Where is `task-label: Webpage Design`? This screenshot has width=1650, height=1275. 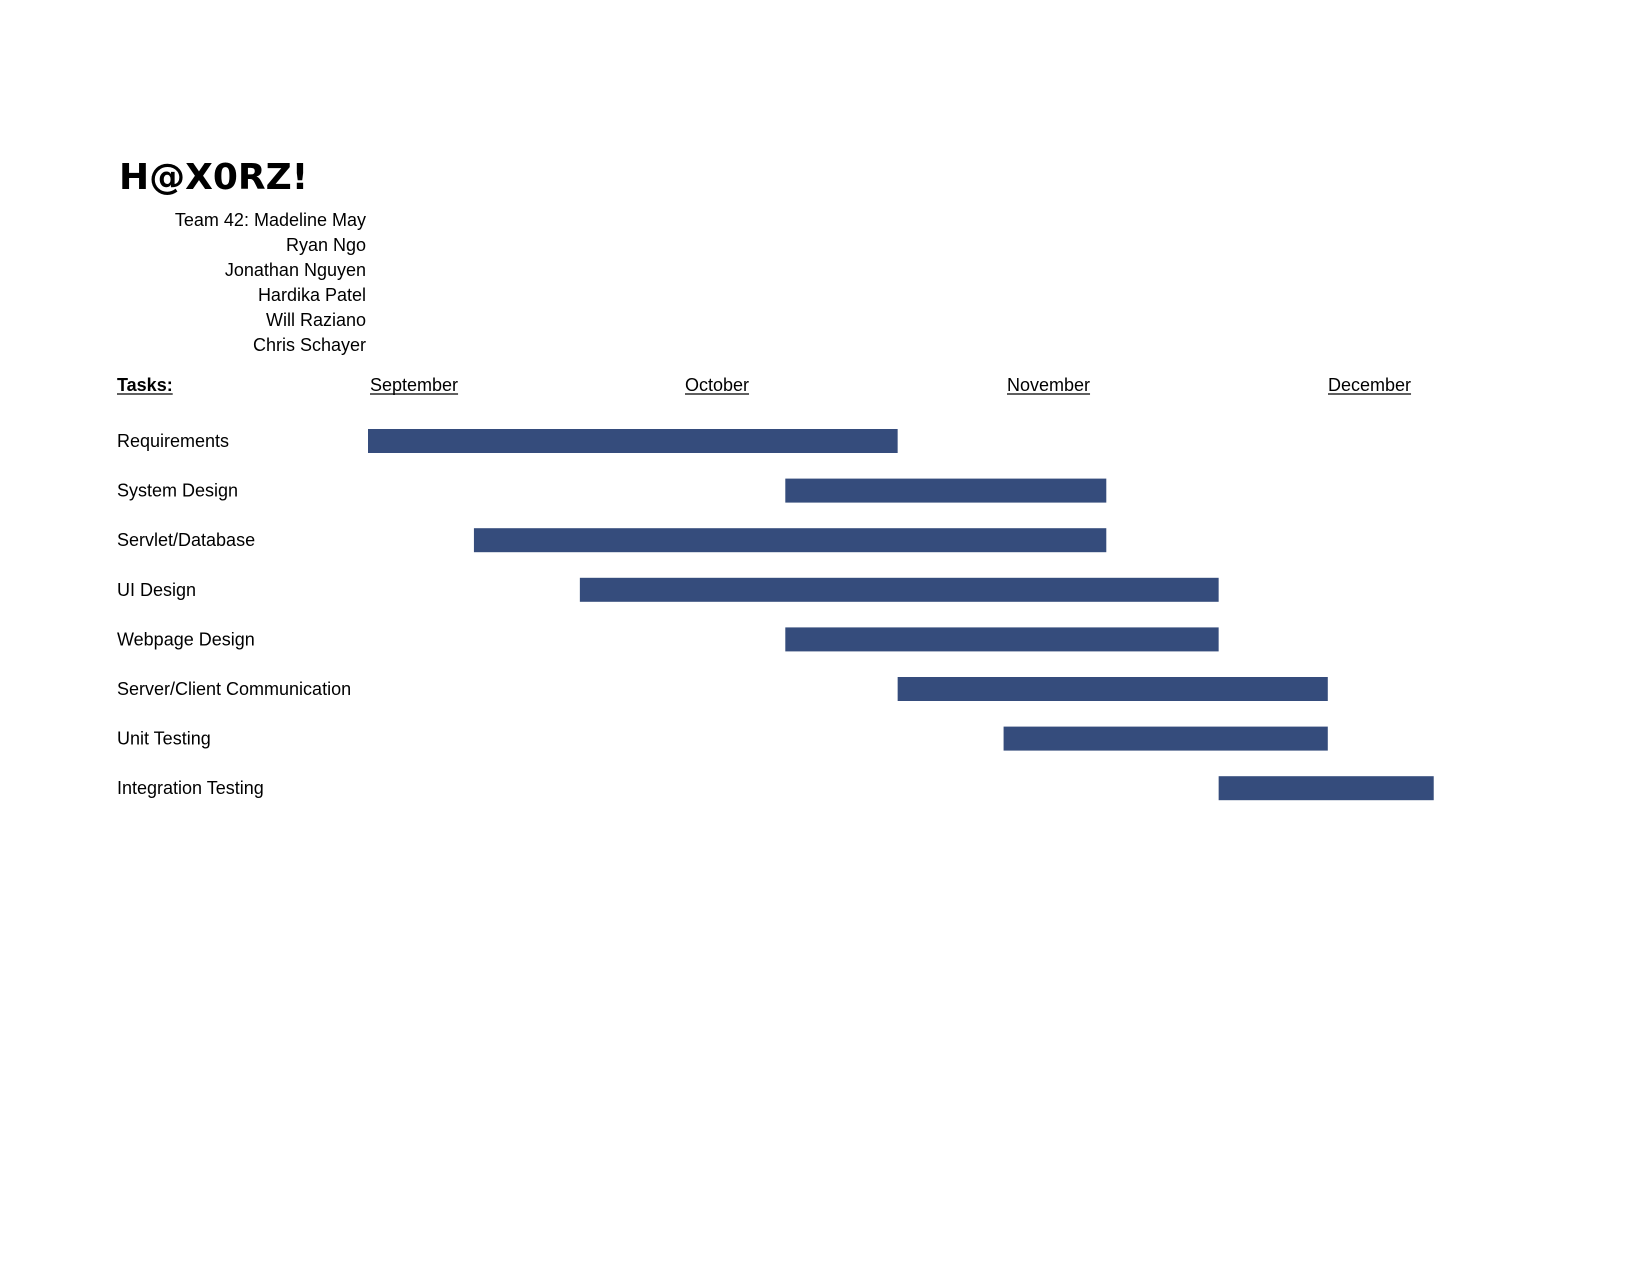
task-label: Webpage Design is located at coordinates (186, 639).